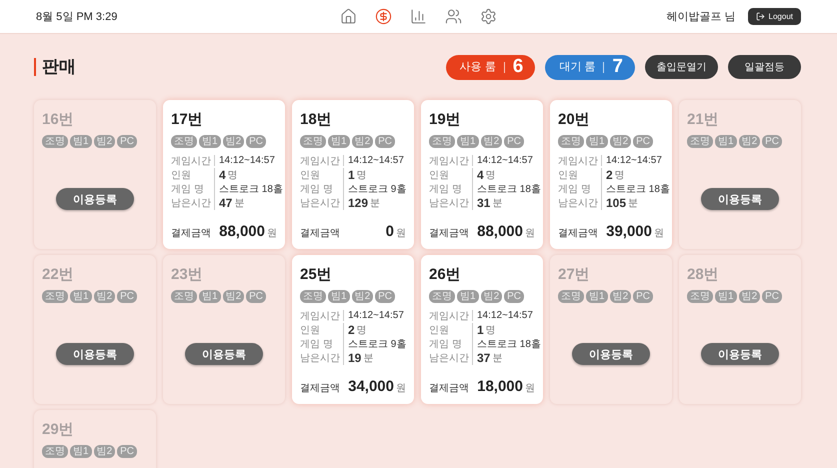 This screenshot has width=837, height=468. I want to click on counter-value: 7, so click(617, 67).